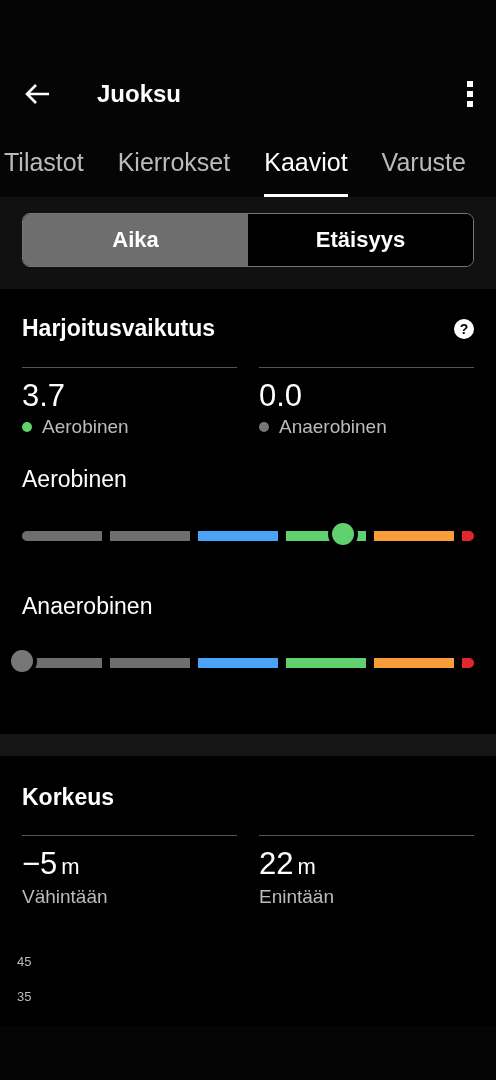 The image size is (496, 1080). I want to click on back-icon, so click(38, 94).